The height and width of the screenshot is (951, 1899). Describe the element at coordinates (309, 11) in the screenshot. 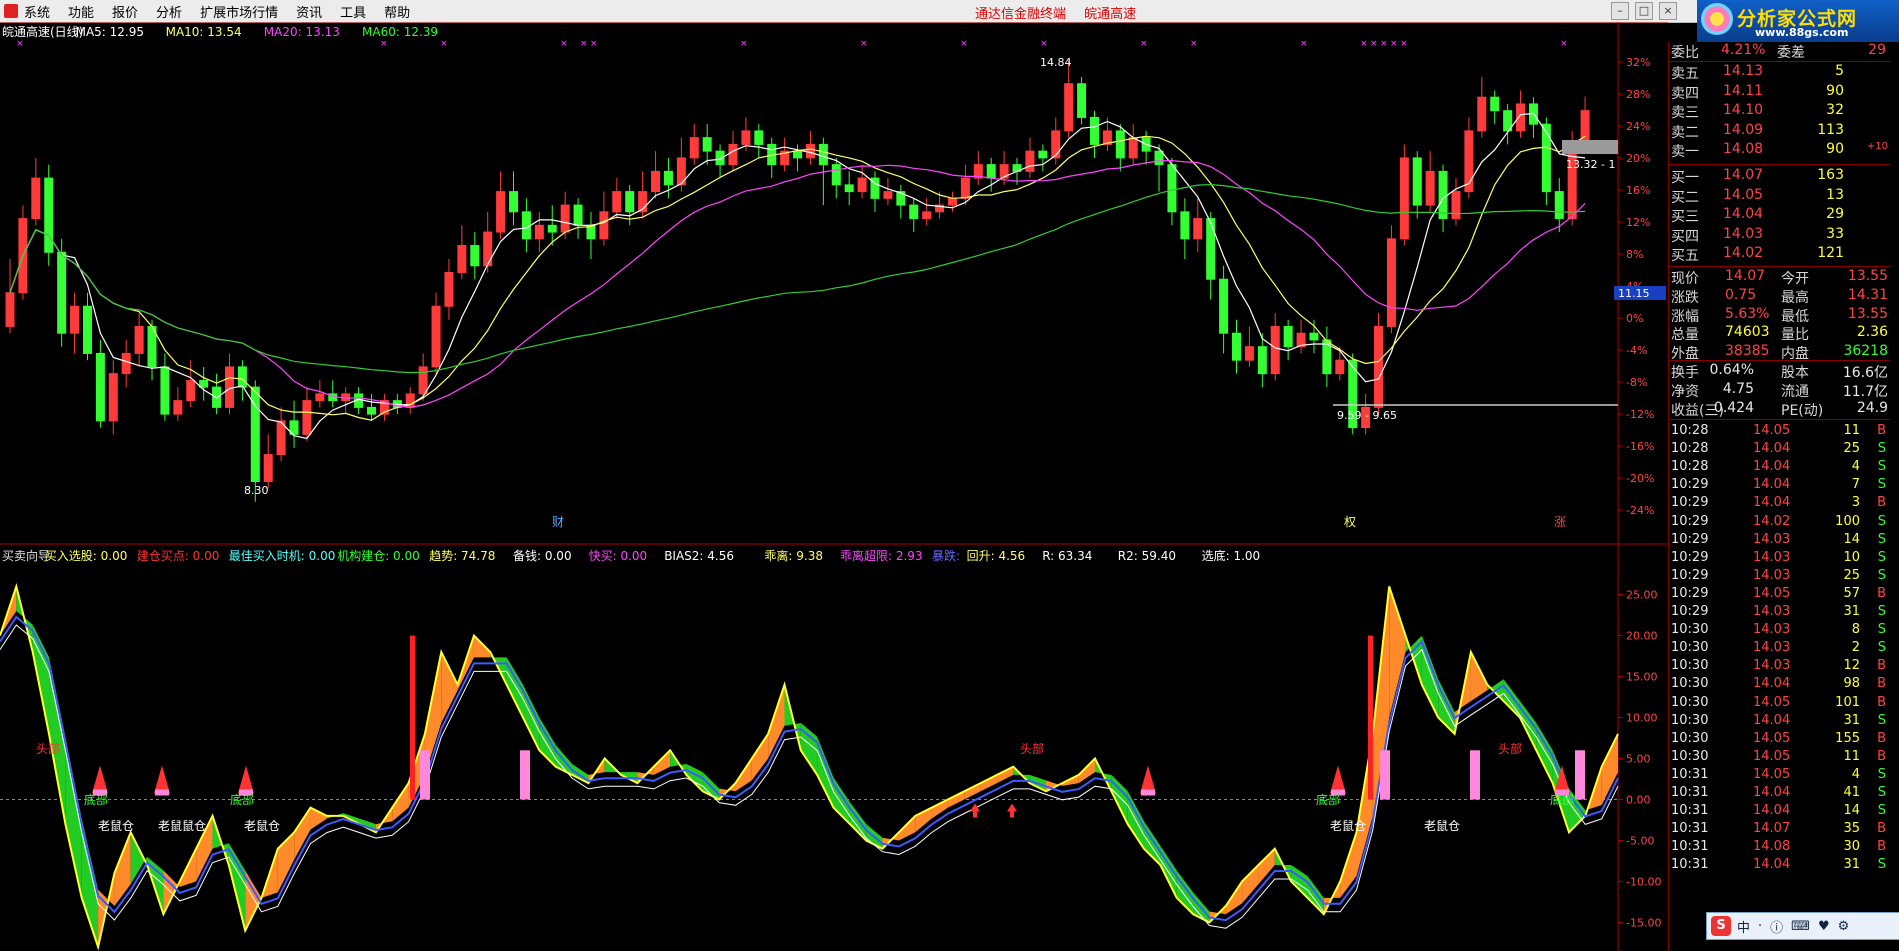

I see `menu-news: 资讯` at that location.